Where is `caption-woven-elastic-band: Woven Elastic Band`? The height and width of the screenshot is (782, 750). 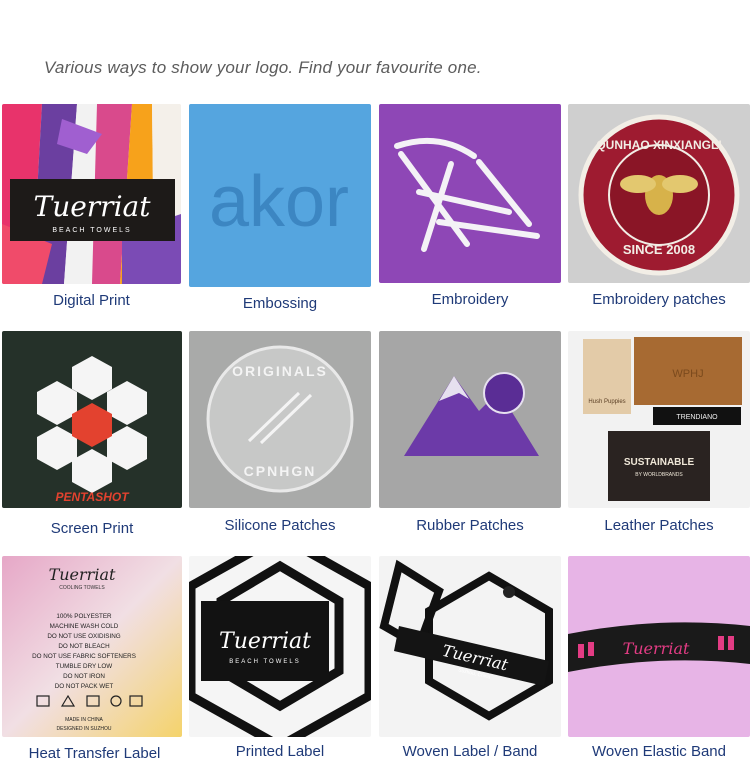 caption-woven-elastic-band: Woven Elastic Band is located at coordinates (659, 751).